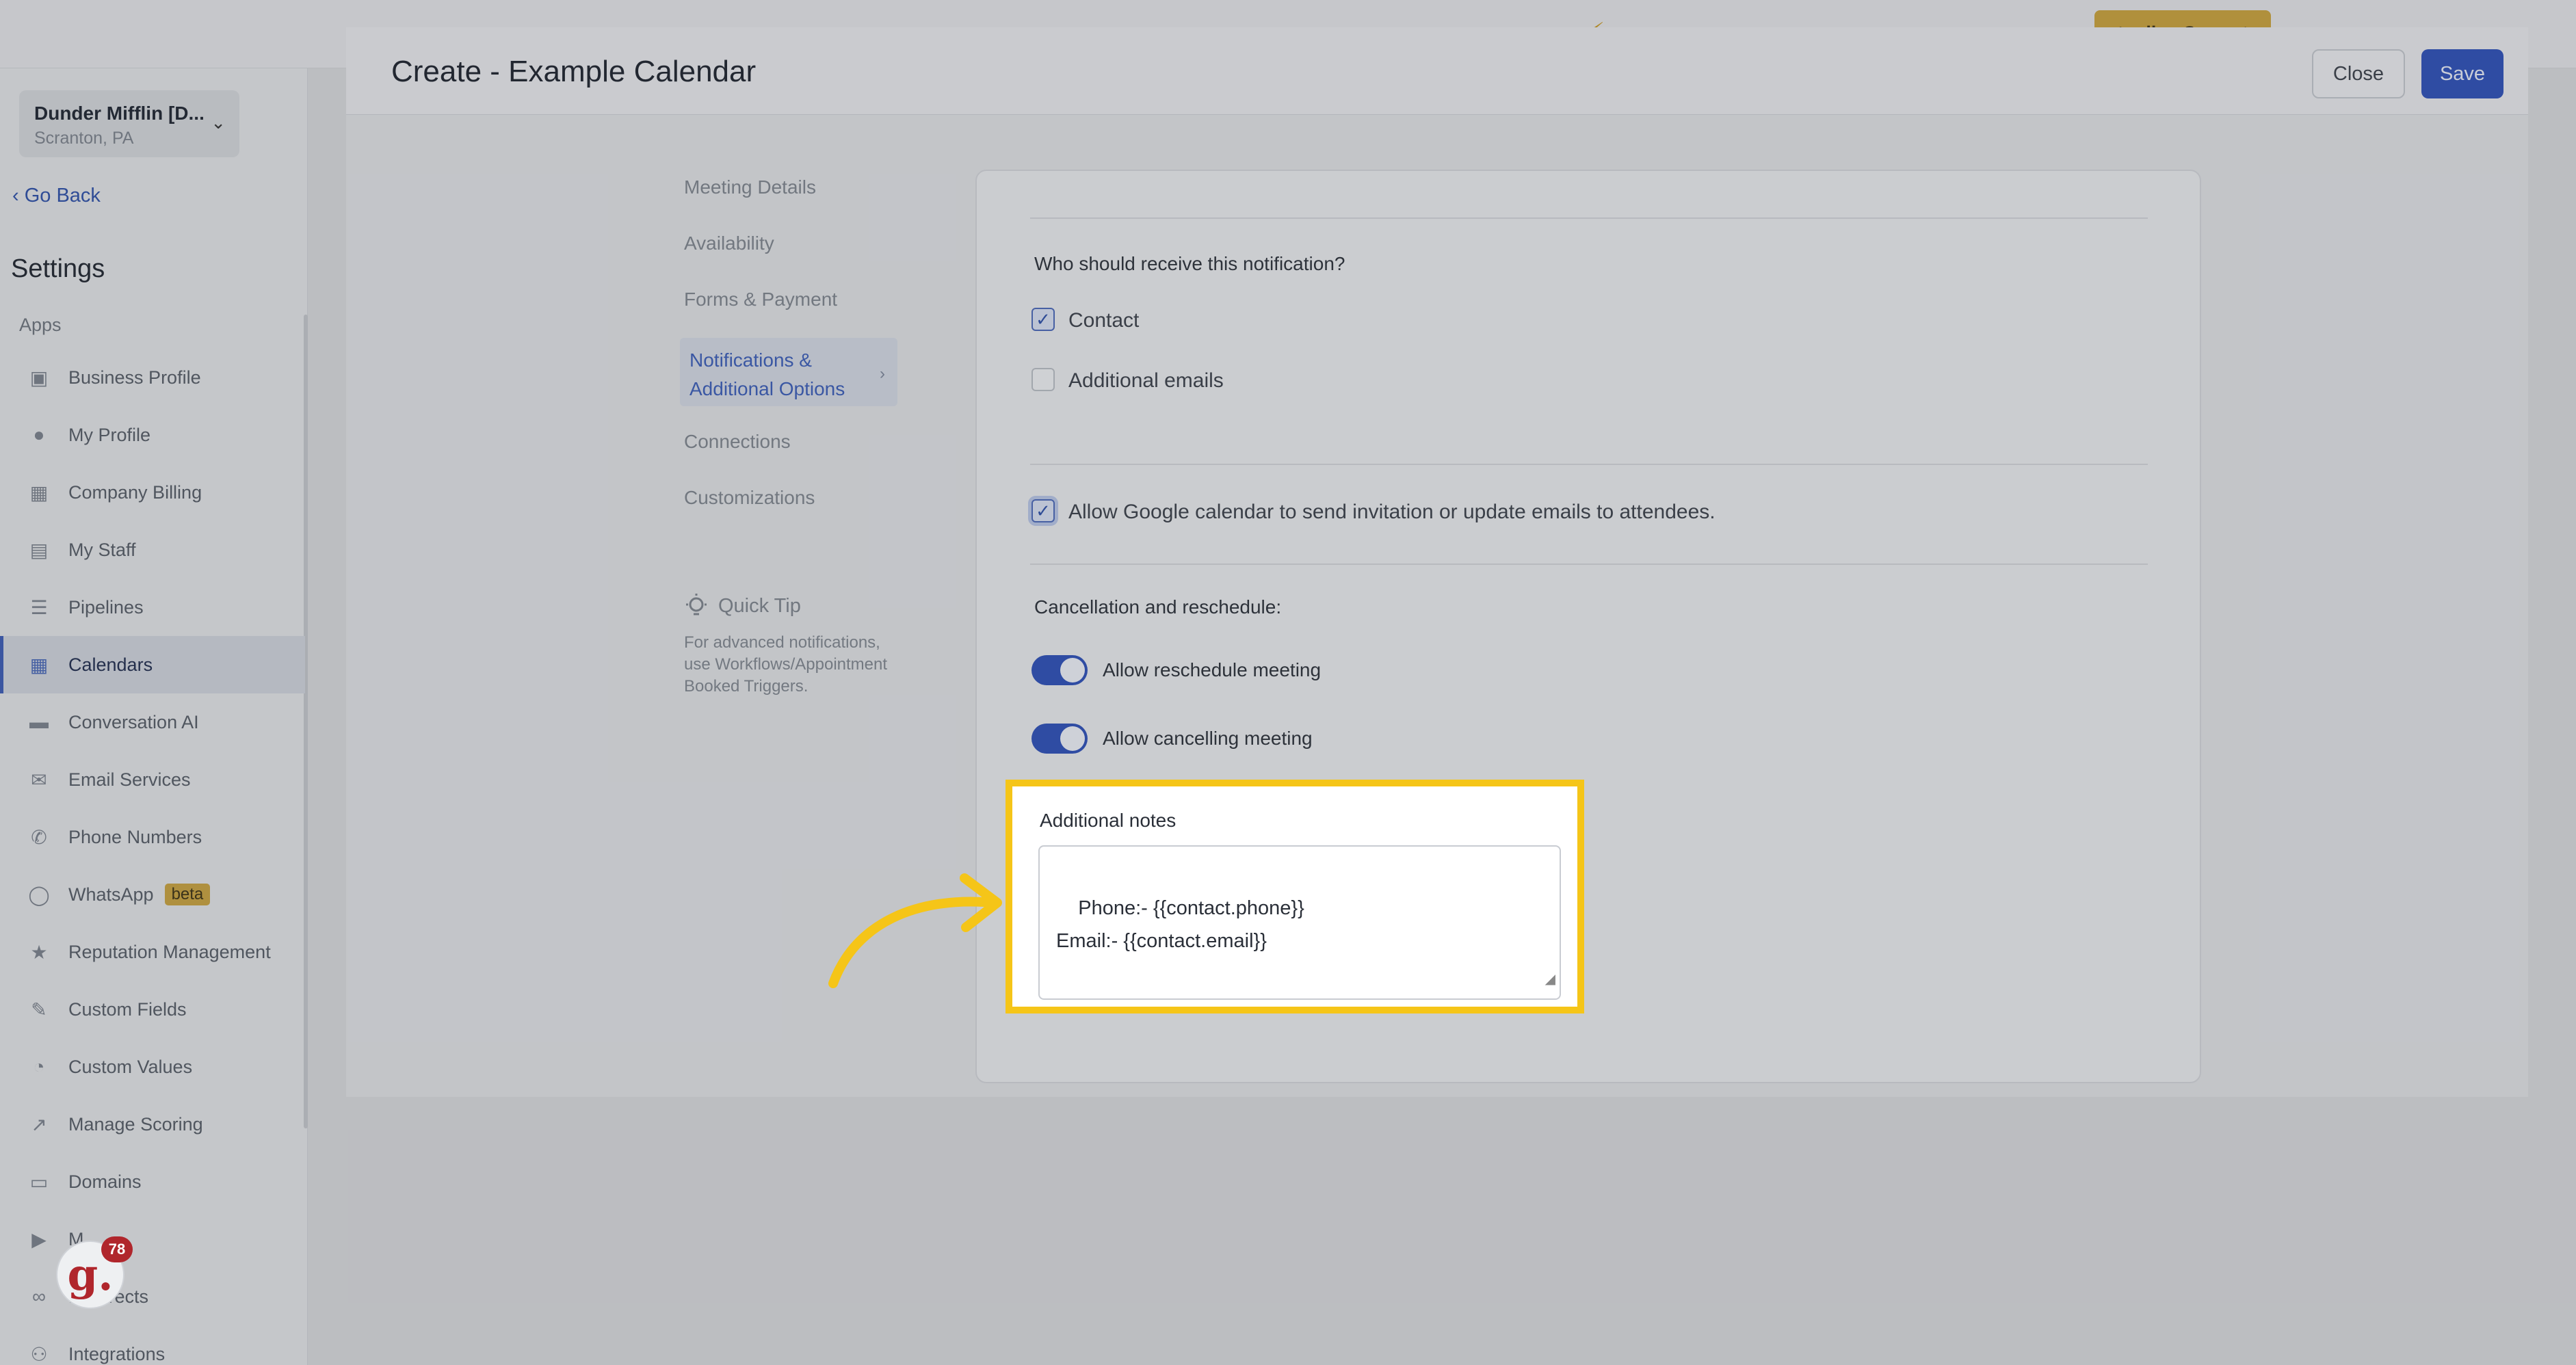  What do you see at coordinates (39, 434) in the screenshot?
I see `user-icon: ●` at bounding box center [39, 434].